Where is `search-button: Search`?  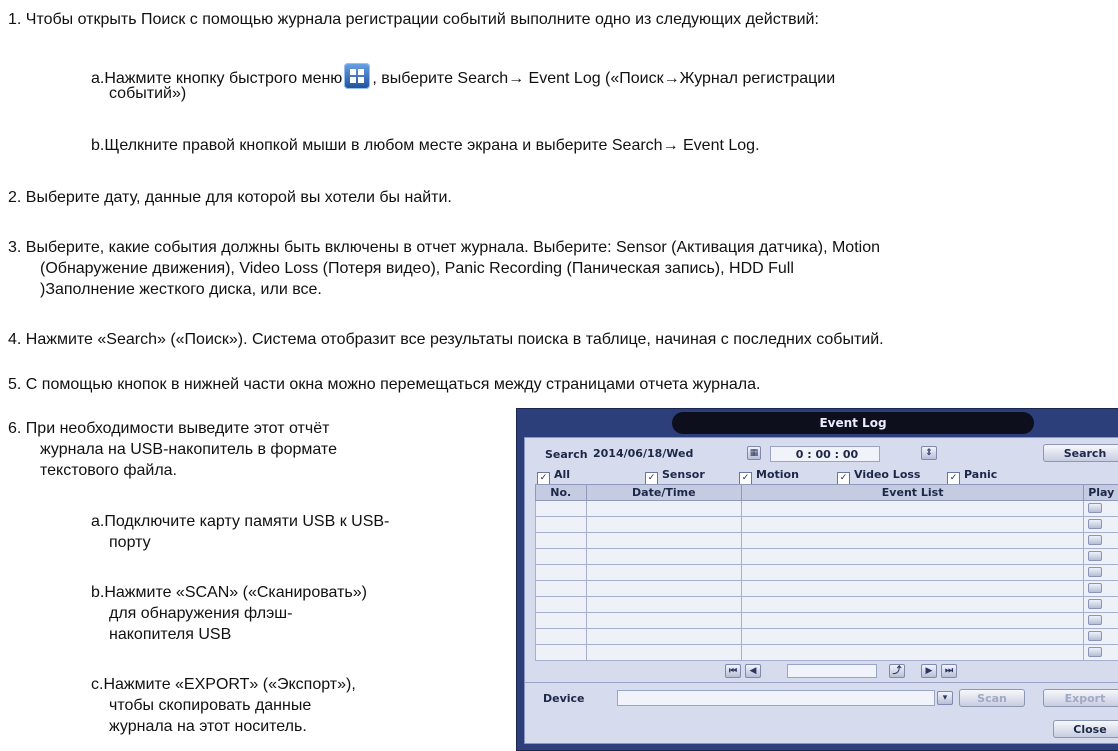
search-button: Search is located at coordinates (1080, 453).